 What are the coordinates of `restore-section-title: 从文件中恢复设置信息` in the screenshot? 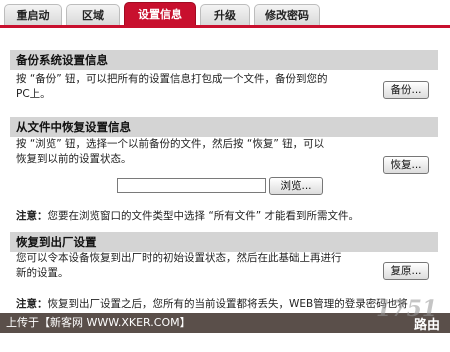 It's located at (224, 127).